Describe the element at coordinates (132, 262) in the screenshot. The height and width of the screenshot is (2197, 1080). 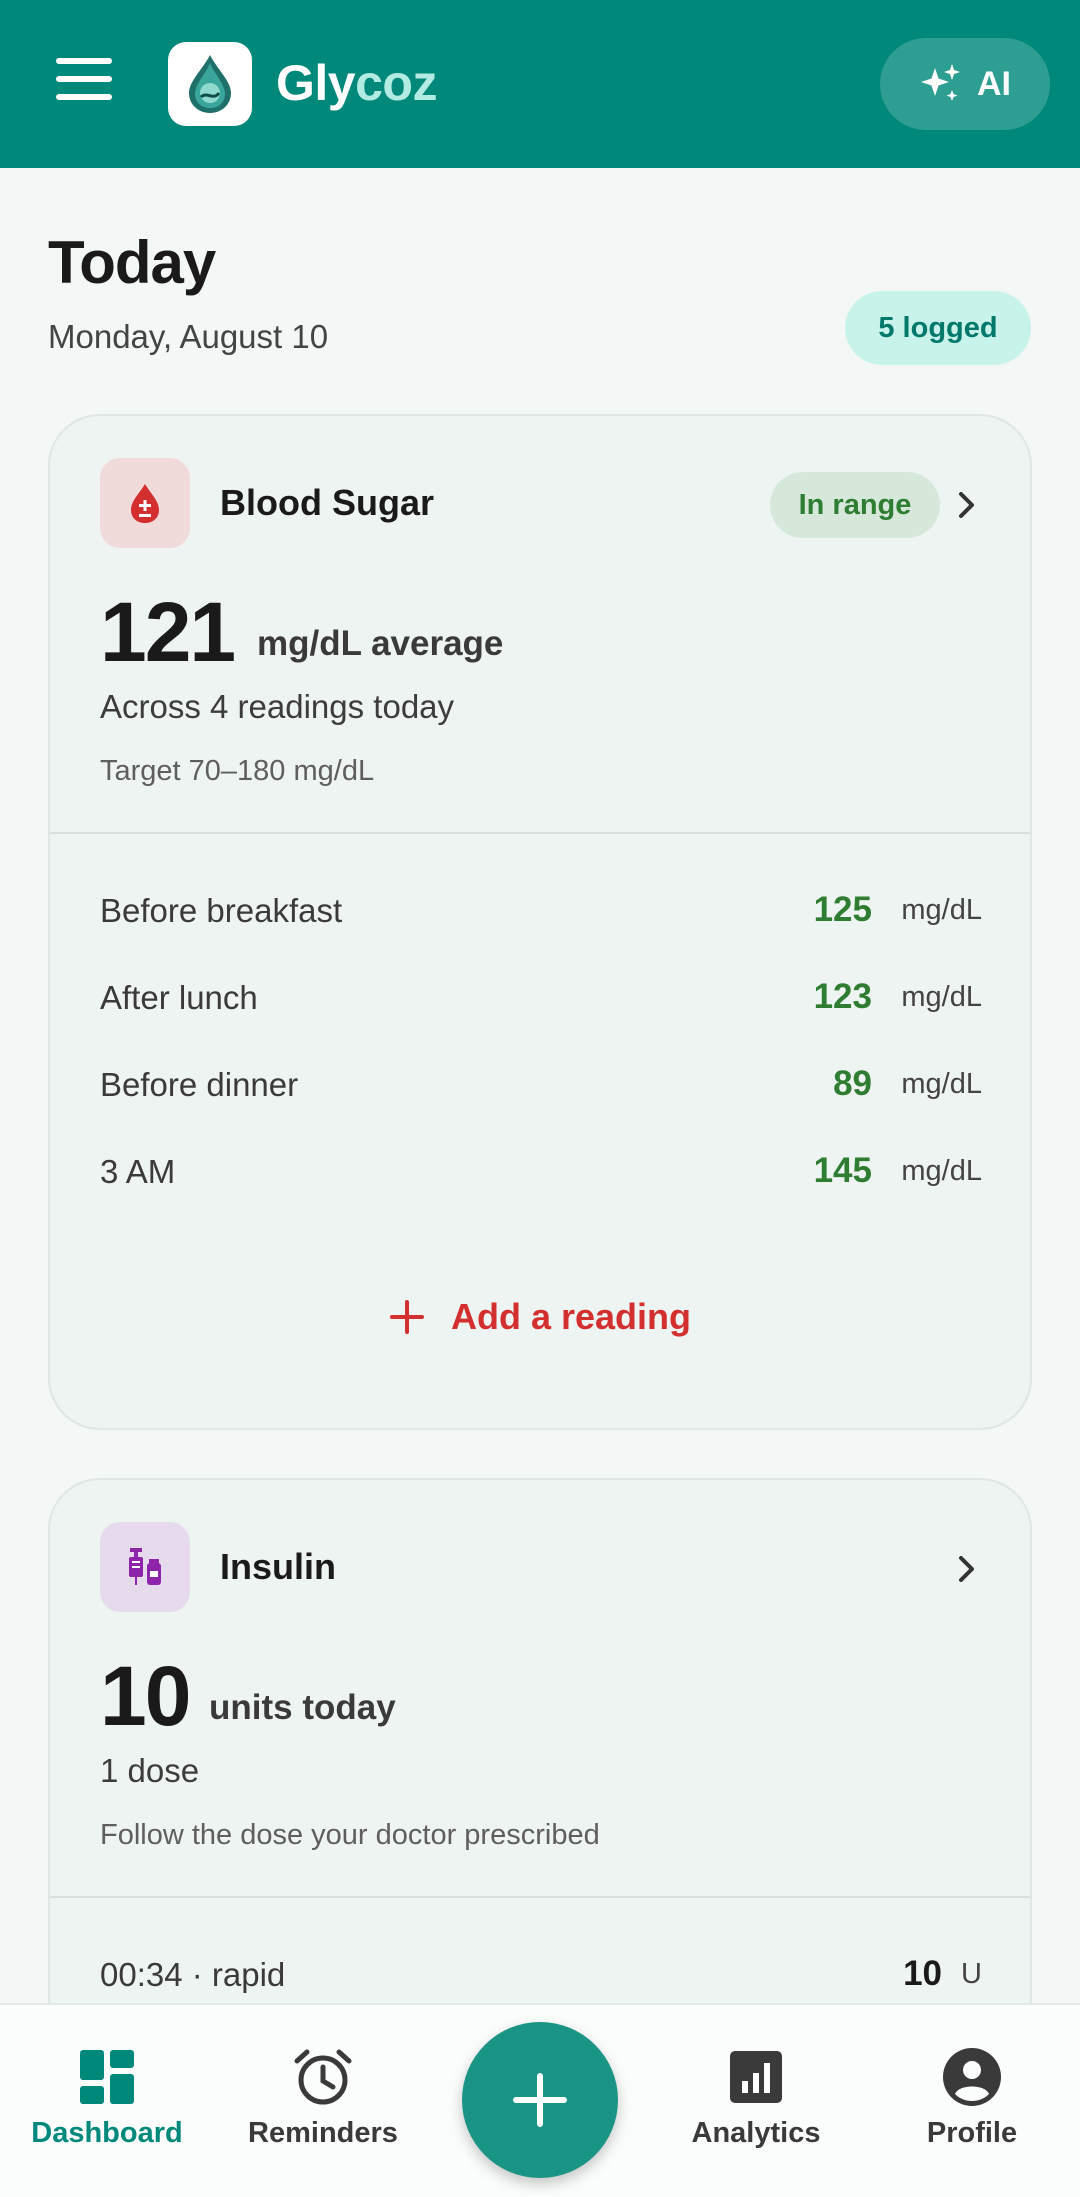
I see `page-title: Today` at that location.